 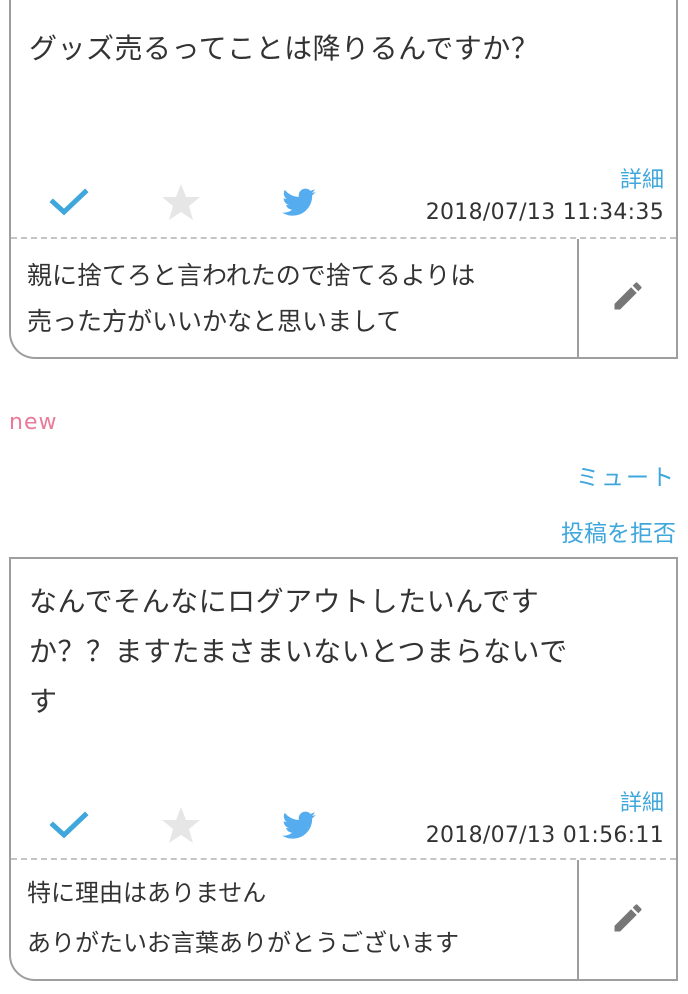 I want to click on answer-line: 特に理由はありません, so click(x=147, y=893).